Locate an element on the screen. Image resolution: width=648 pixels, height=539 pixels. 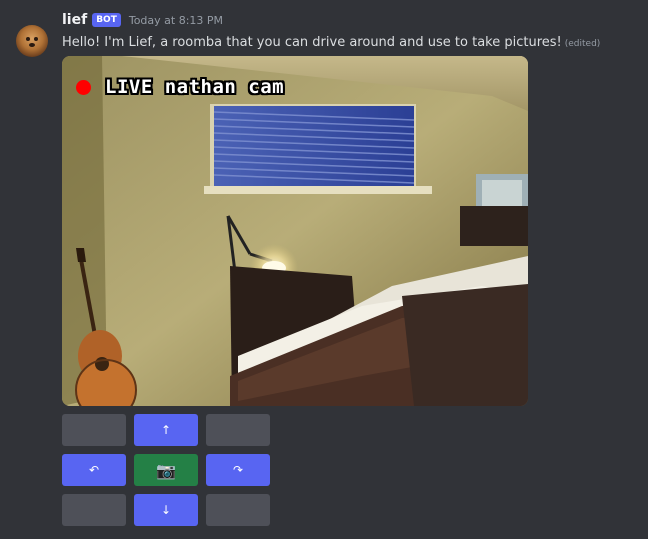
live-overlay-text: LIVE nathan cam is located at coordinates (195, 87).